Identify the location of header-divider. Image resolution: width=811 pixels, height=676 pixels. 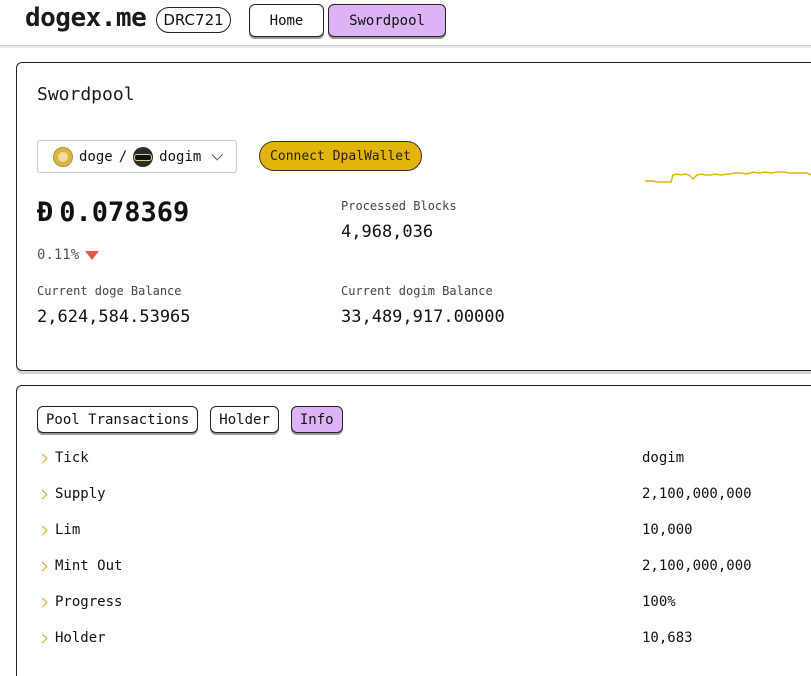
(405, 46).